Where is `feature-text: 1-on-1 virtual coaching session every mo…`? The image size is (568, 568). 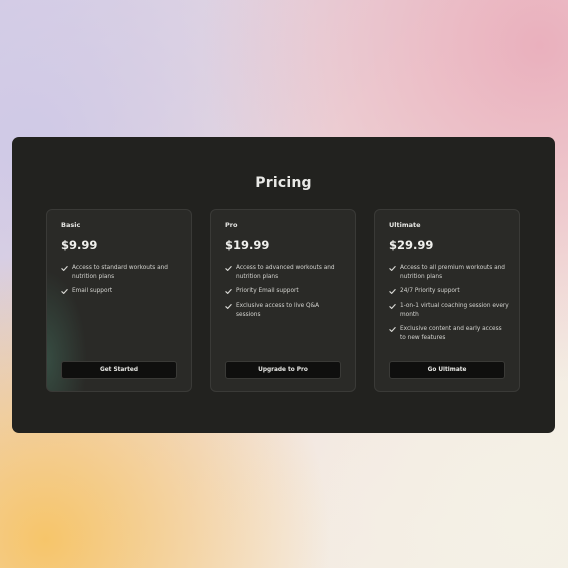
feature-text: 1-on-1 virtual coaching session every mo… is located at coordinates (454, 310).